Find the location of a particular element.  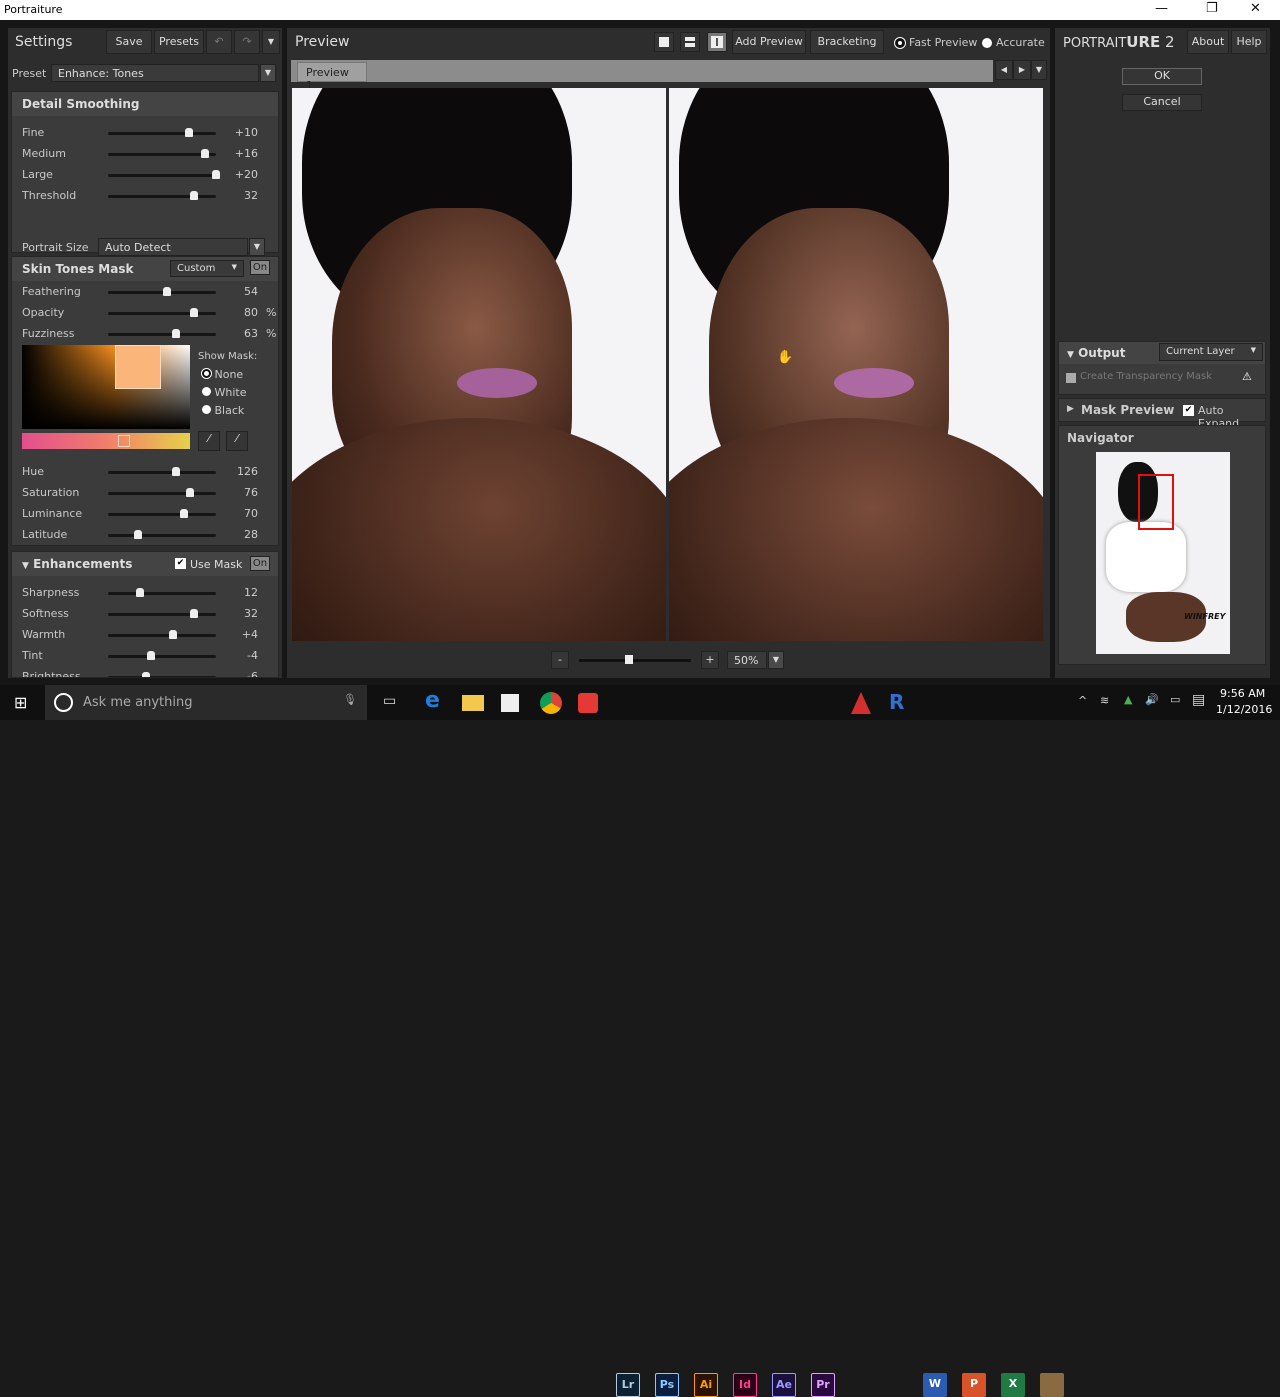

network-icon: ≋ is located at coordinates (1104, 700).